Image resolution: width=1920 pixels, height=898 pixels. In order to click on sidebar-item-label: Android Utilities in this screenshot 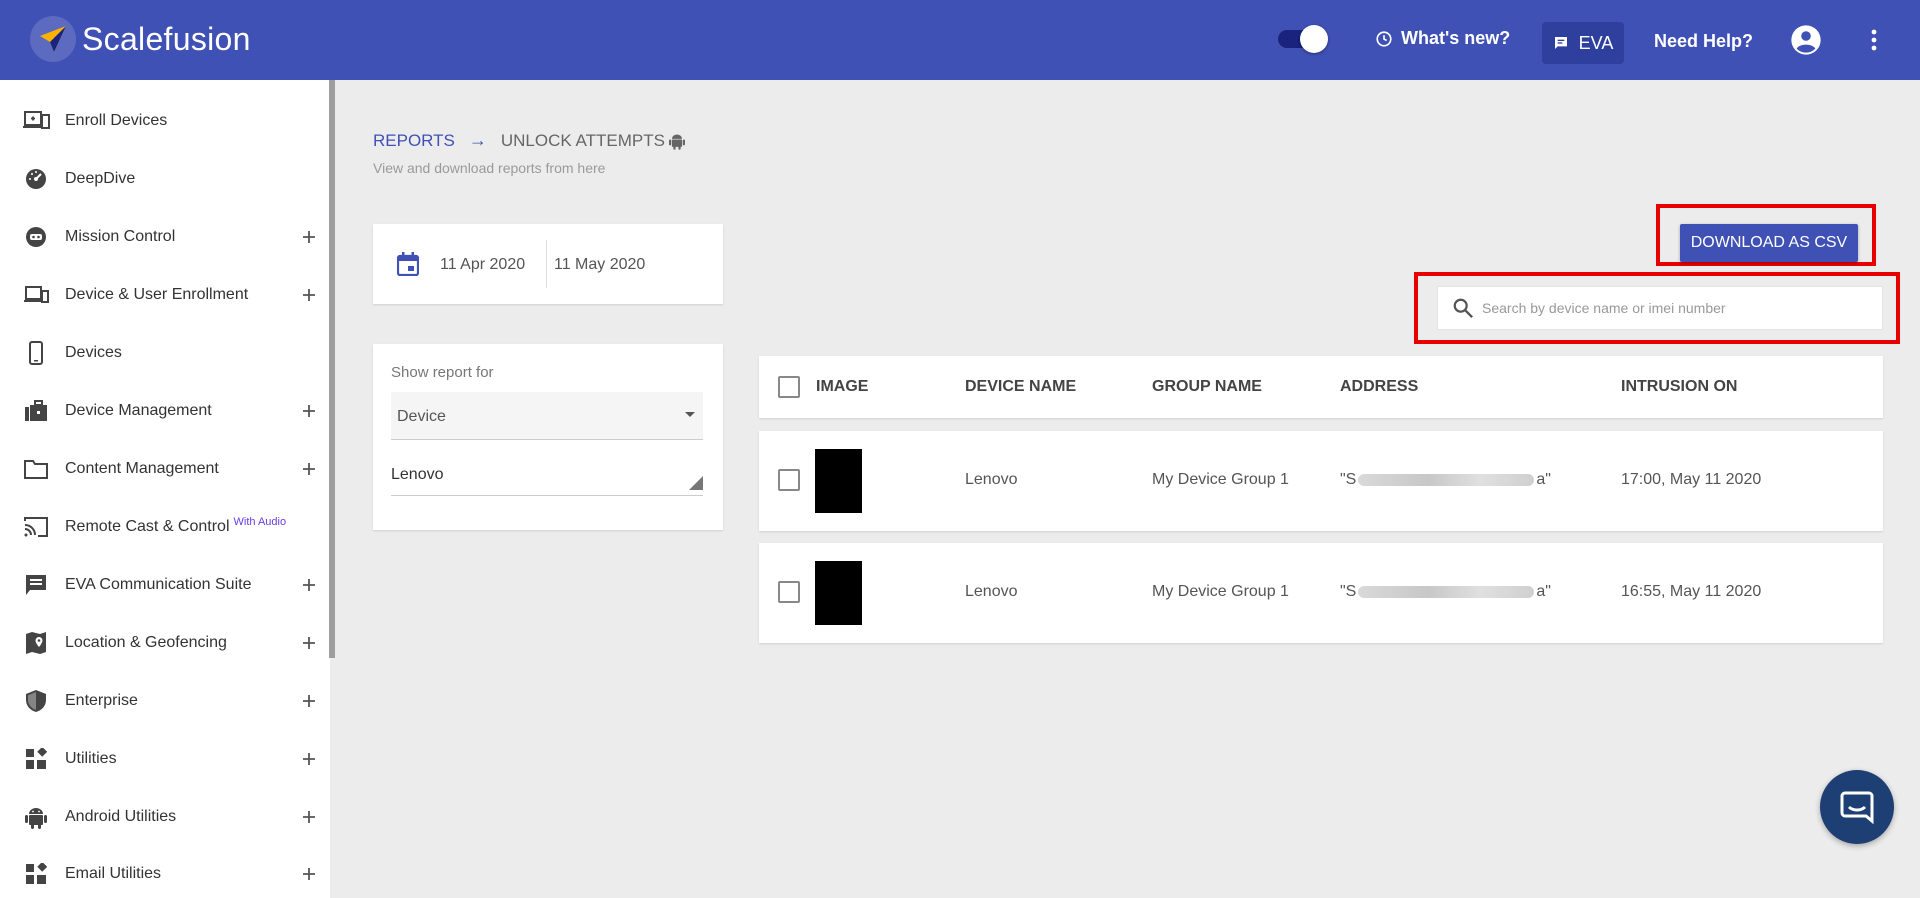, I will do `click(121, 816)`.